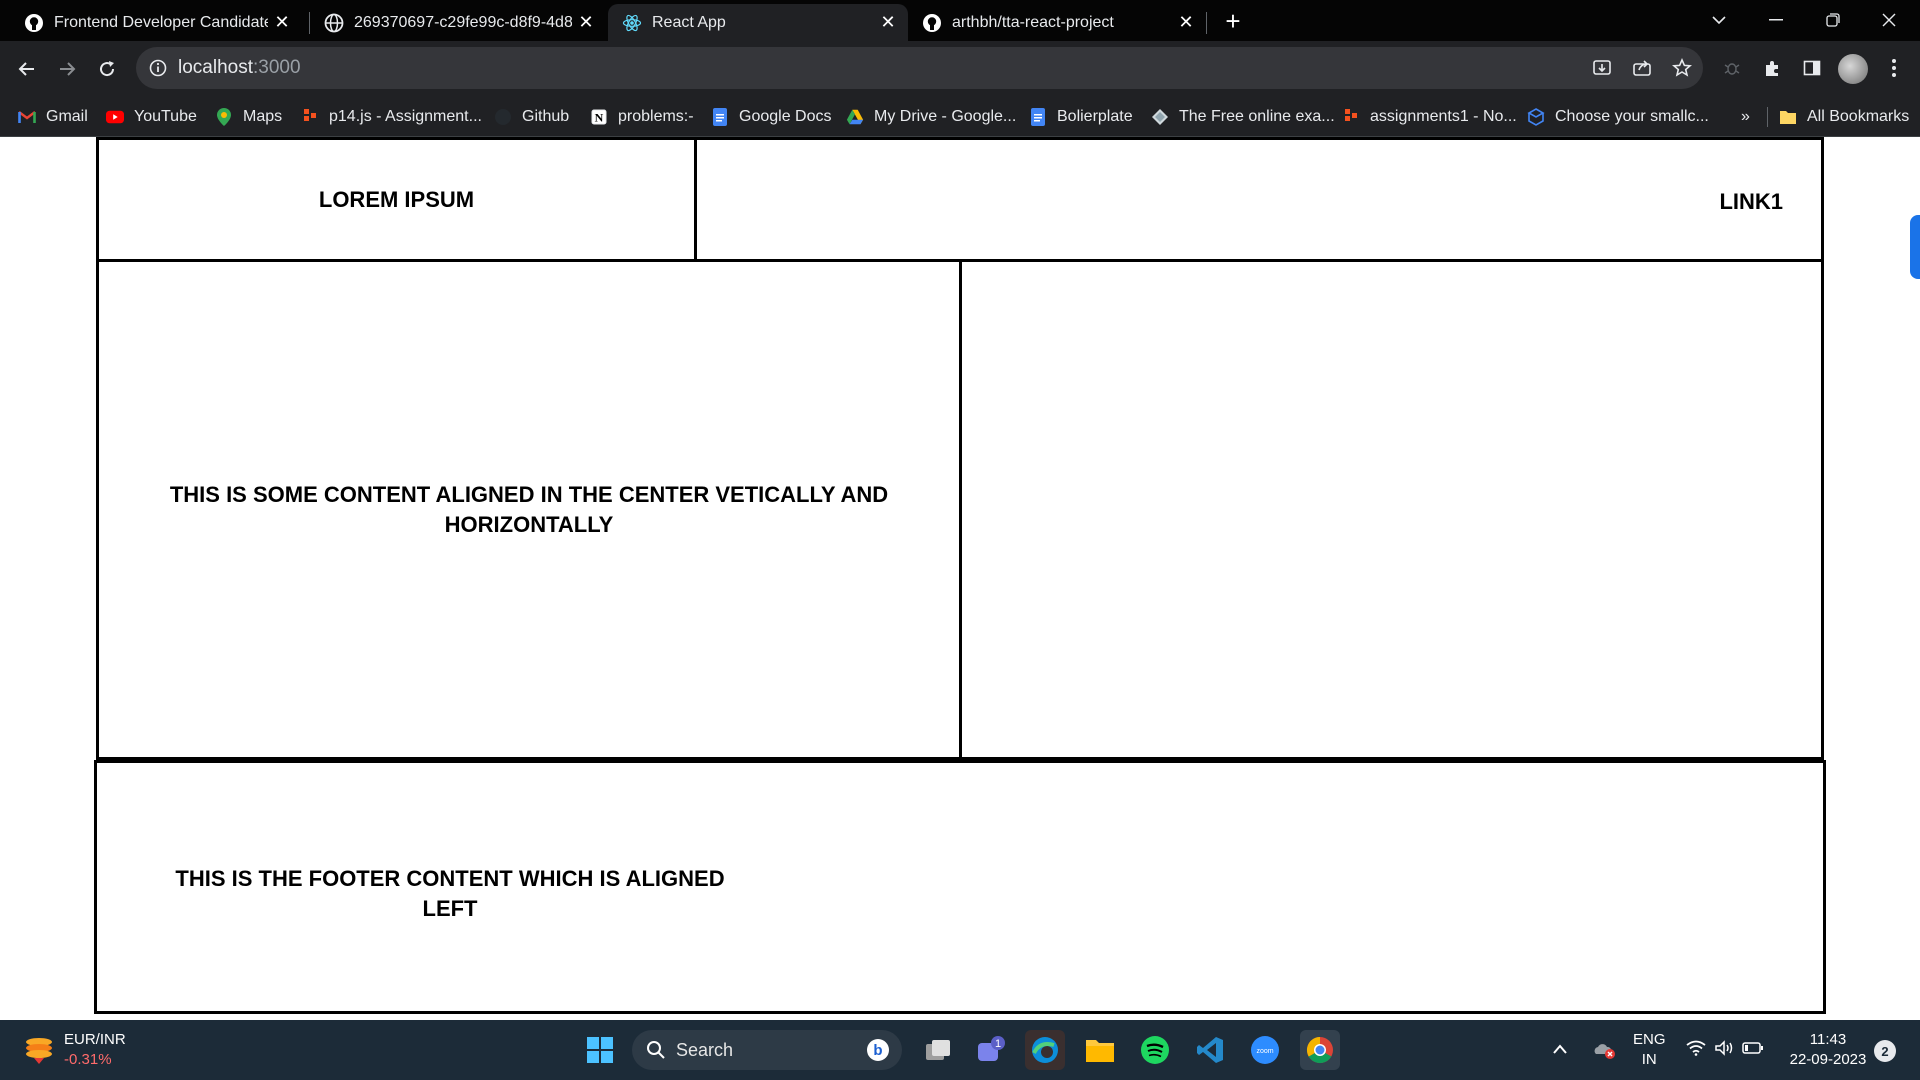  What do you see at coordinates (1100, 1050) in the screenshot?
I see `file-explorer-icon` at bounding box center [1100, 1050].